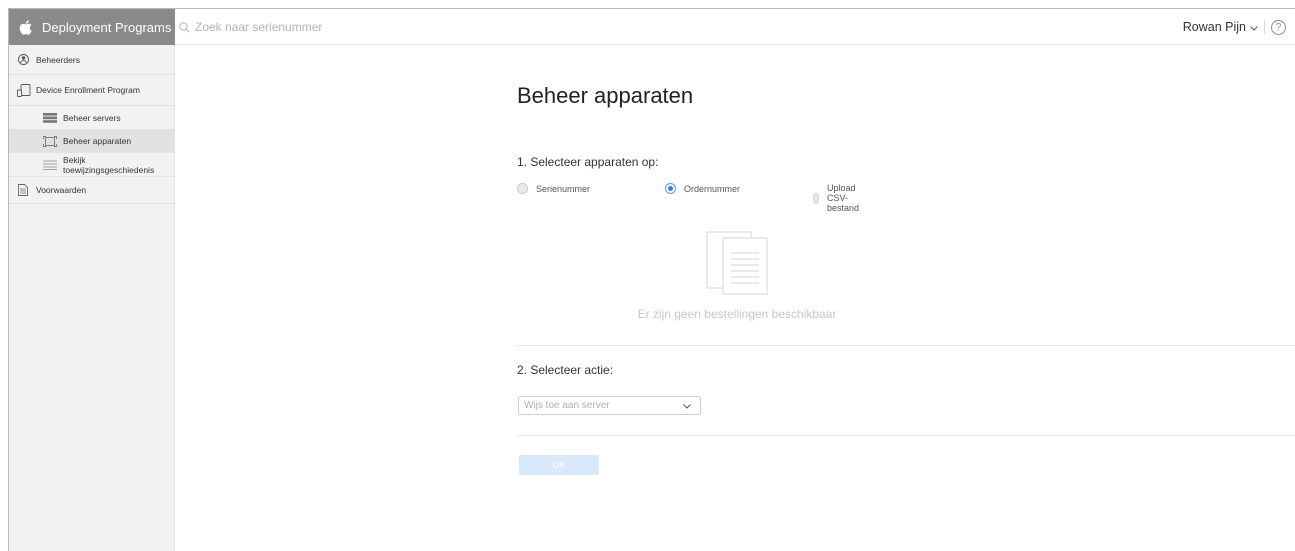 This screenshot has width=1295, height=551. I want to click on sidebar-item-label: Beheerders, so click(58, 59).